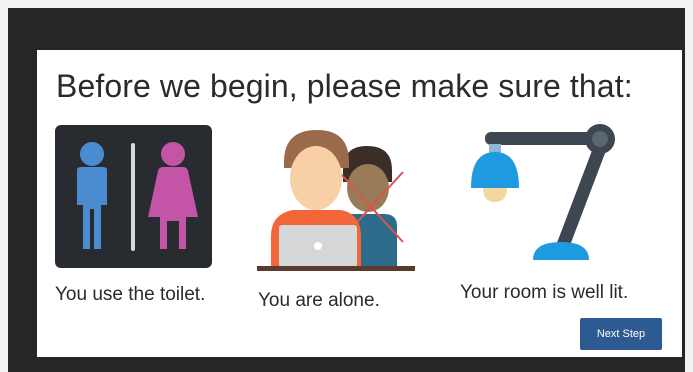 This screenshot has width=693, height=372. What do you see at coordinates (537, 195) in the screenshot?
I see `desk-lamp-icon` at bounding box center [537, 195].